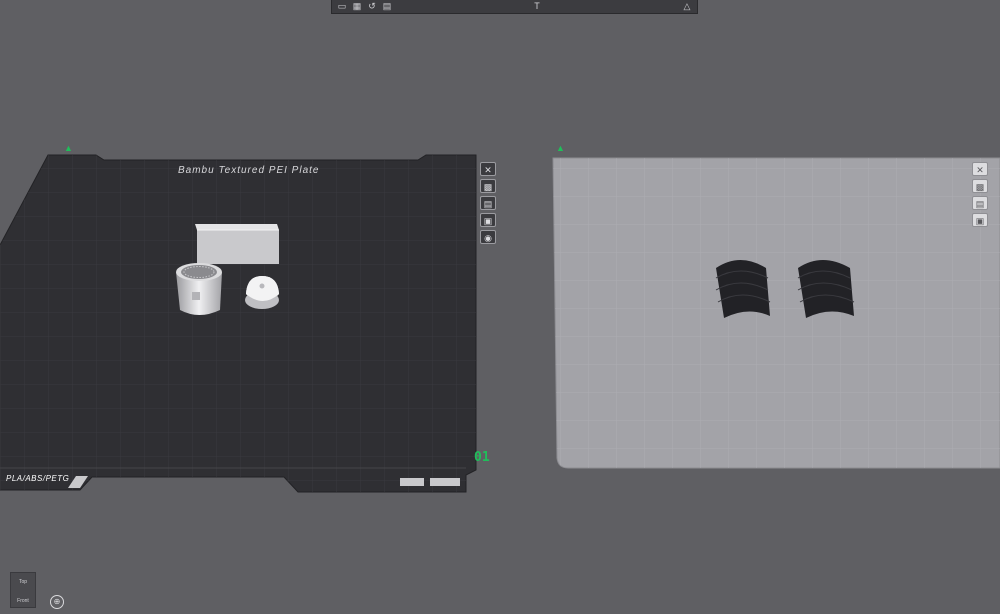 The image size is (1000, 614). I want to click on view-cube-front: Front, so click(23, 601).